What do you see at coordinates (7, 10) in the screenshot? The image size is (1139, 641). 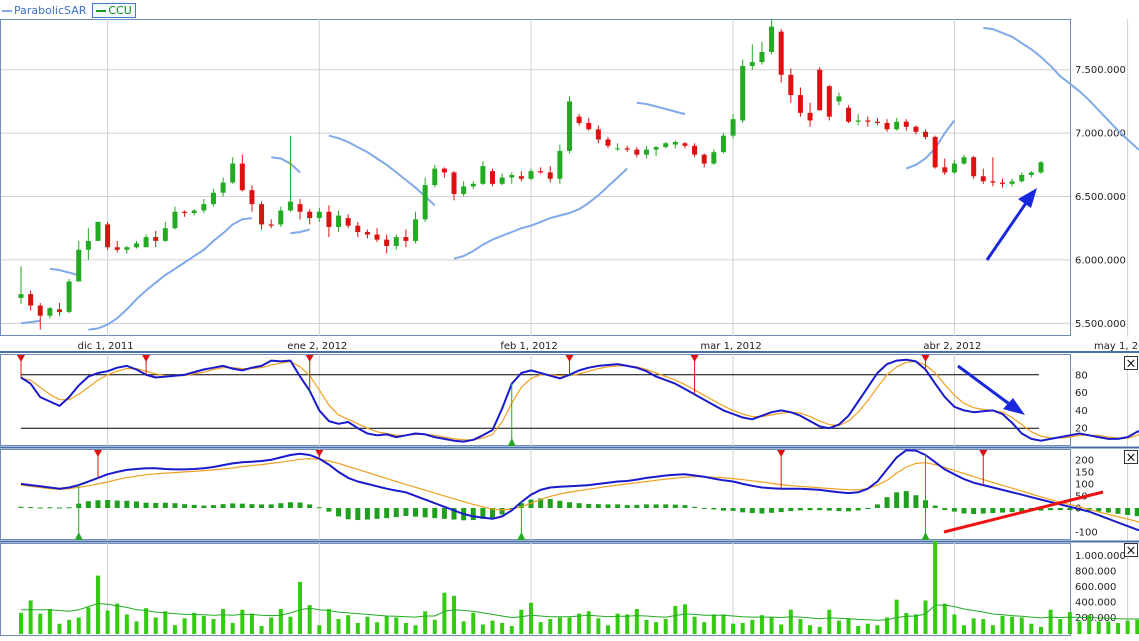 I see `psar-swatch` at bounding box center [7, 10].